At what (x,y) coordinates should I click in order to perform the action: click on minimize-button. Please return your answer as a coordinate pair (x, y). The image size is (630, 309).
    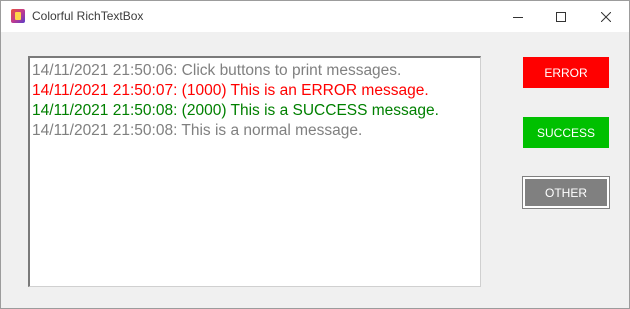
    Looking at the image, I should click on (518, 16).